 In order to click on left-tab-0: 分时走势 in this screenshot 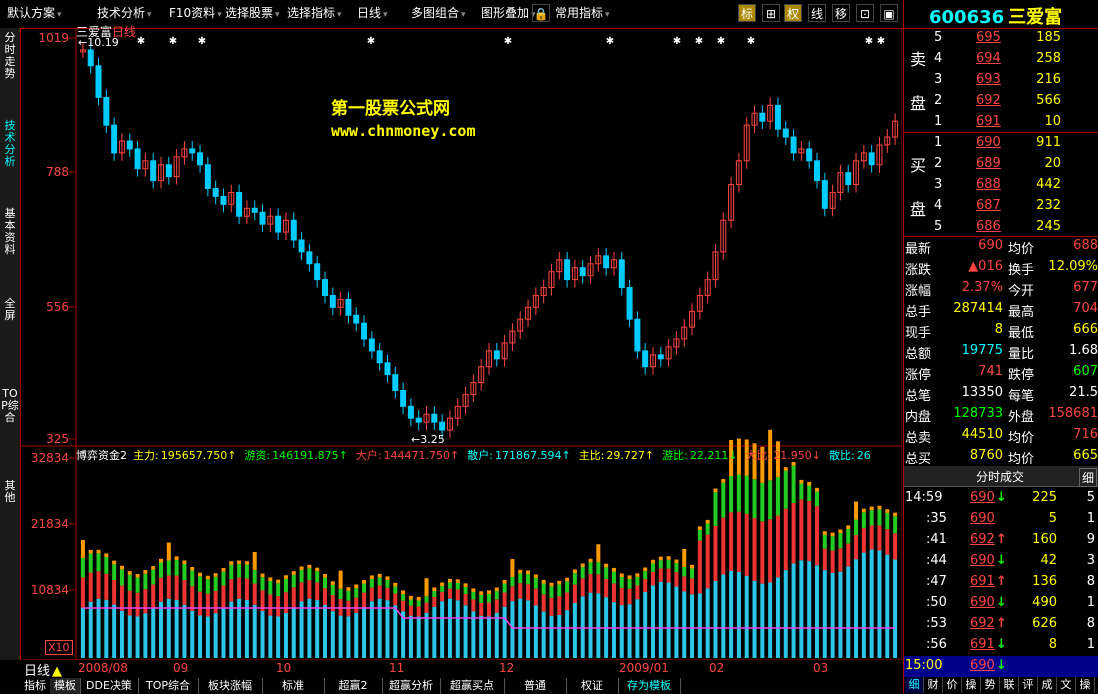, I will do `click(10, 56)`.